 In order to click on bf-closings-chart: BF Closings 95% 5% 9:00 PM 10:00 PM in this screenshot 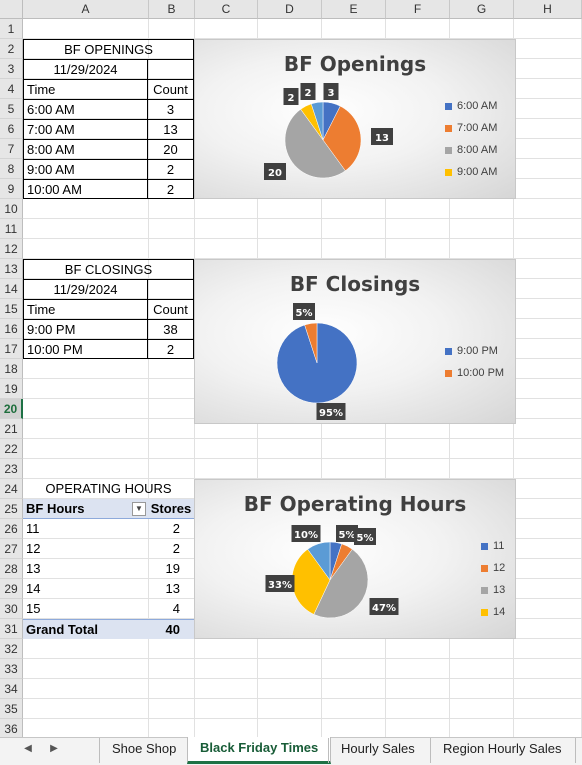, I will do `click(355, 341)`.